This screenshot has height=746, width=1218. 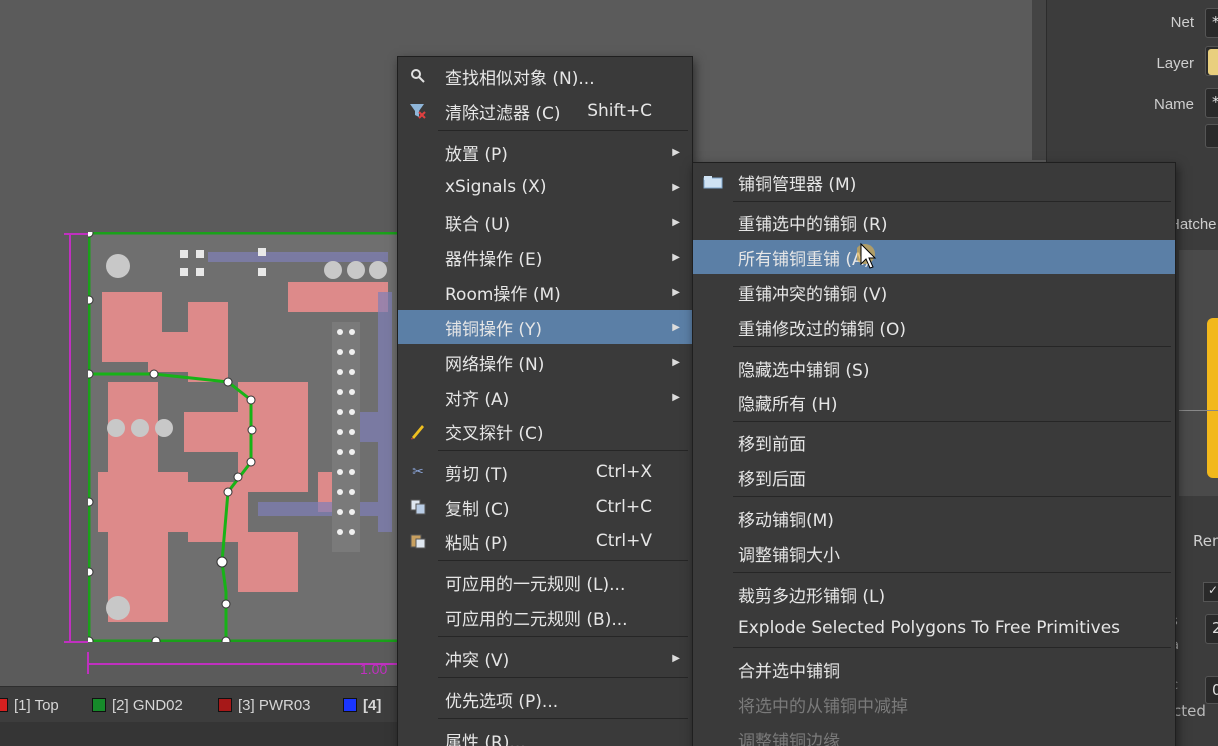 I want to click on menu-item-label: 移到后面, so click(x=772, y=479).